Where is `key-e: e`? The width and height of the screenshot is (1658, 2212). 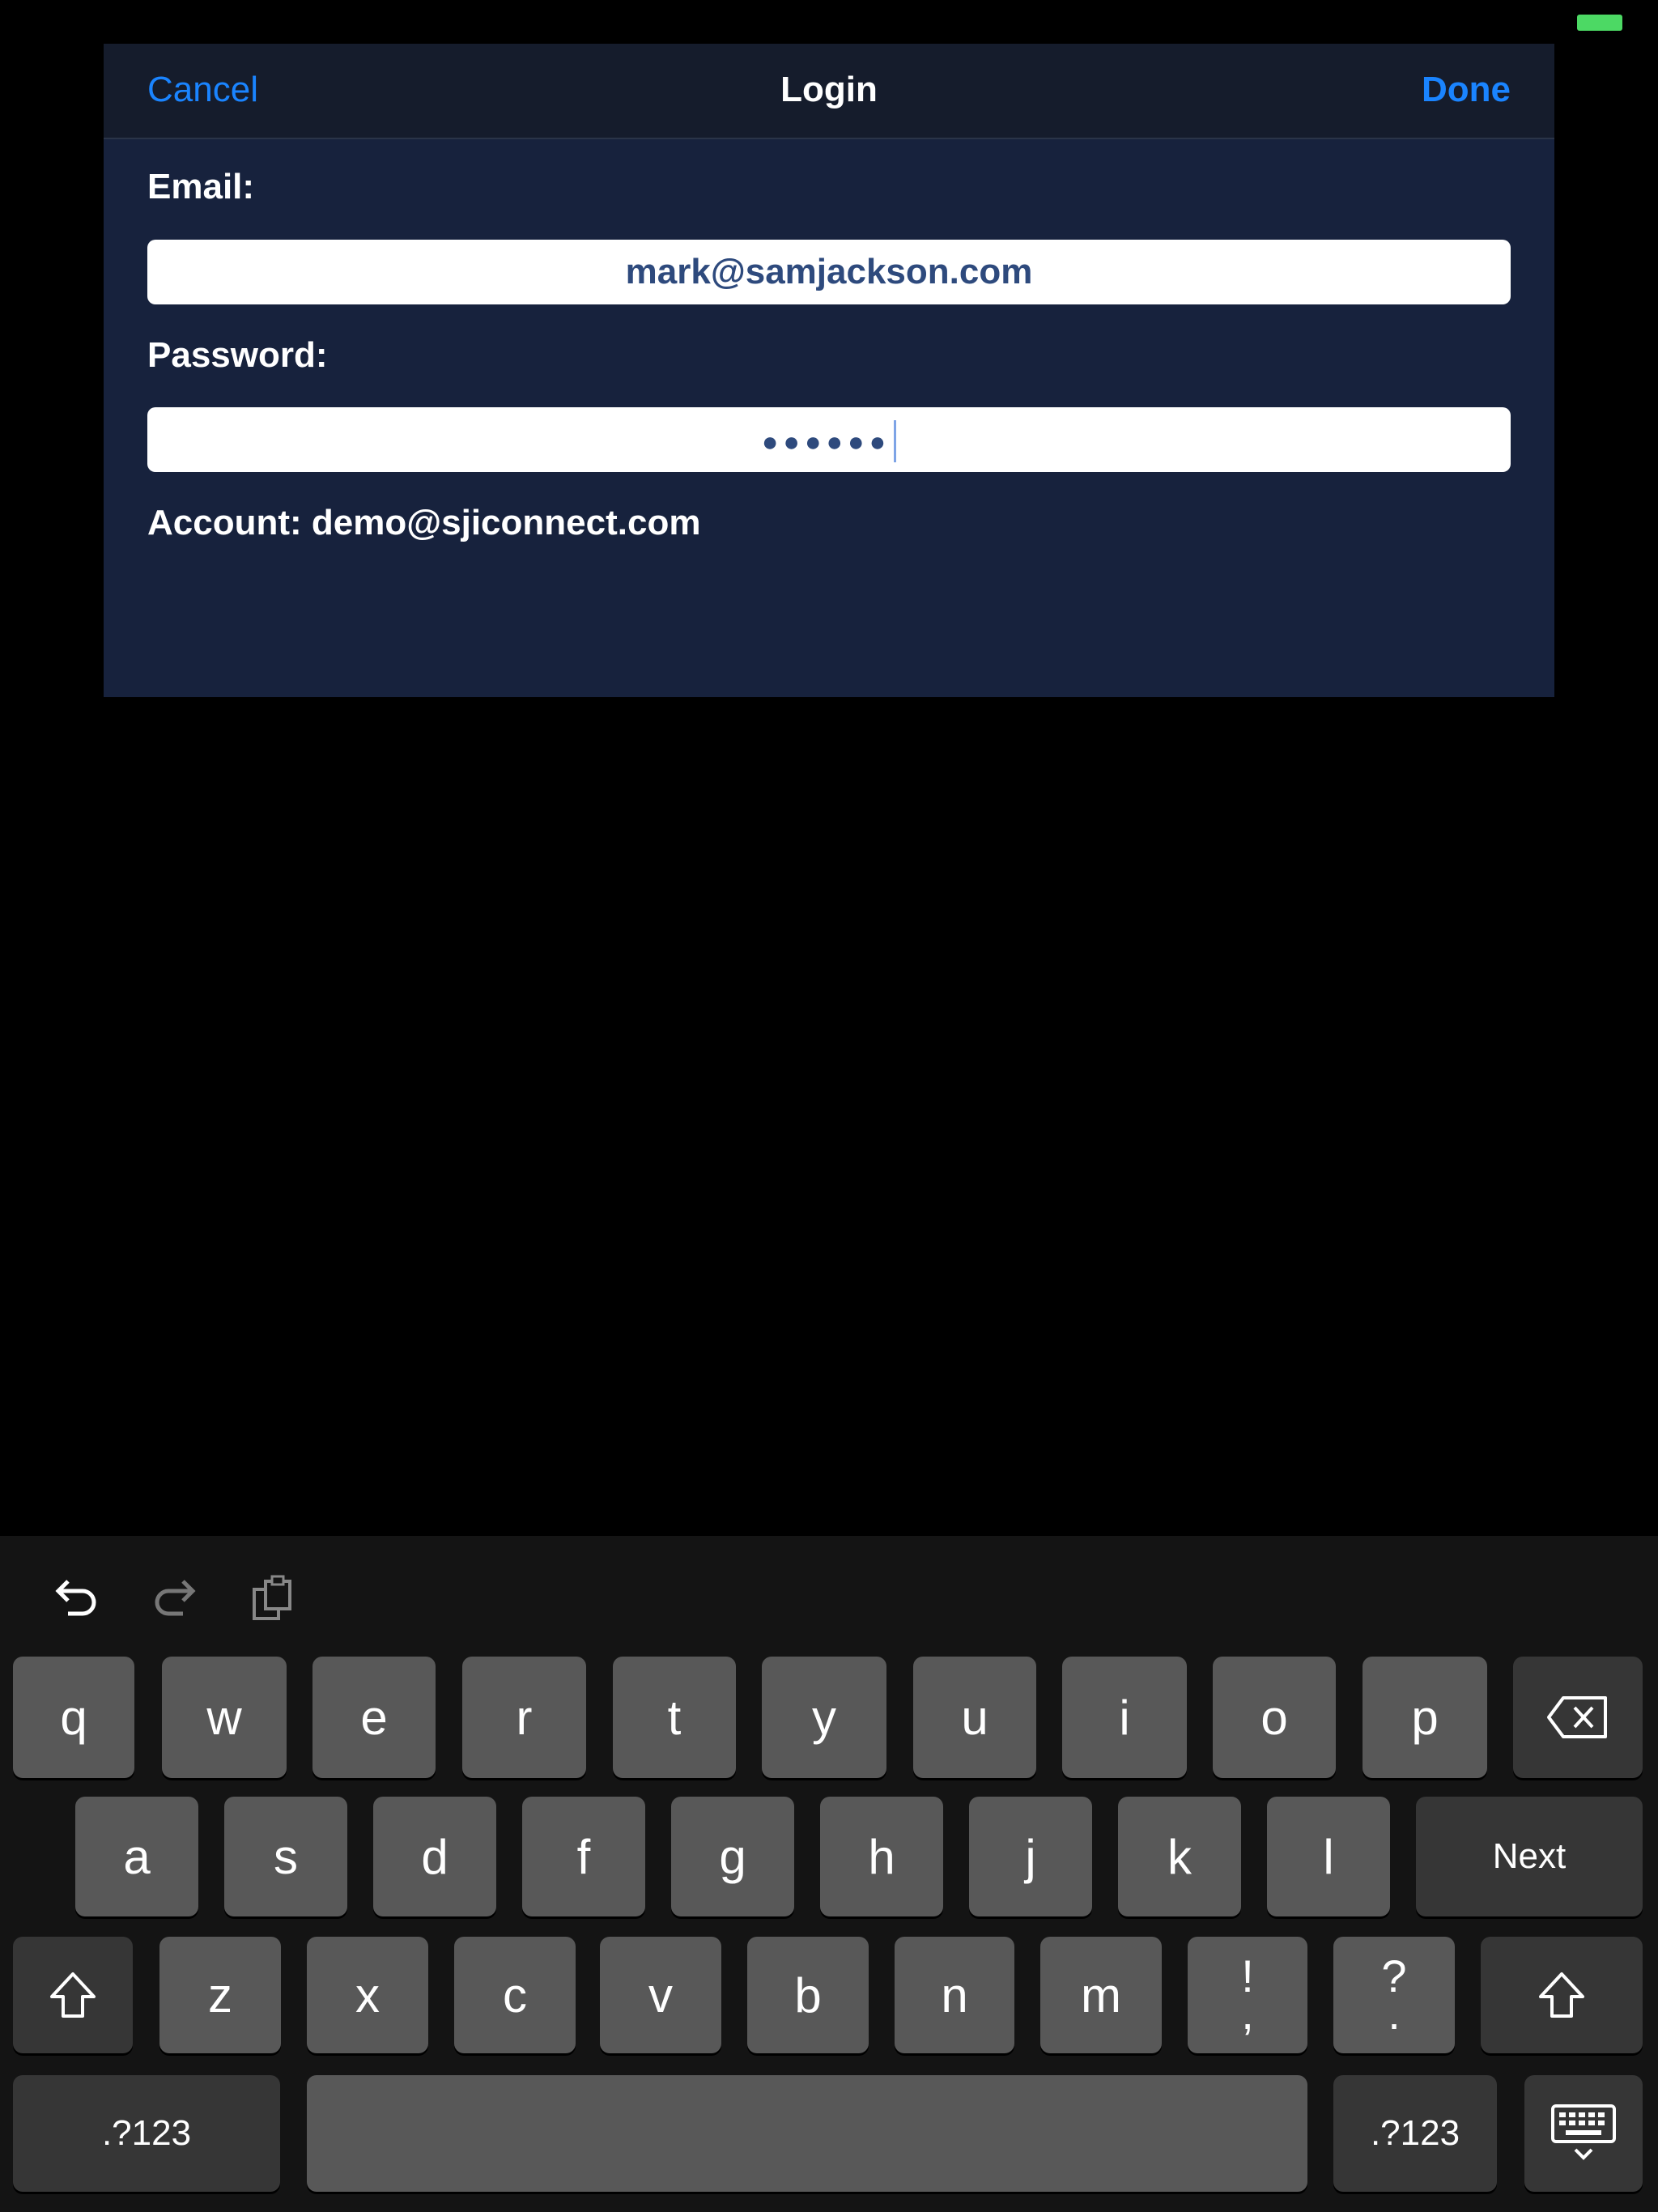 key-e: e is located at coordinates (374, 1717).